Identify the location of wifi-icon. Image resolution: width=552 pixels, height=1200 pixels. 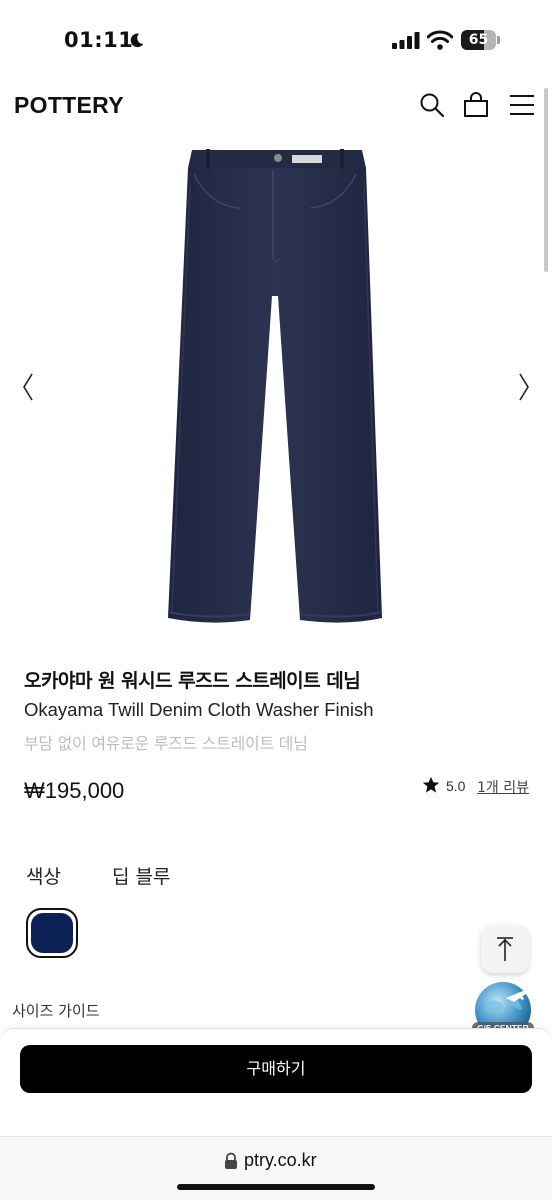
(440, 40).